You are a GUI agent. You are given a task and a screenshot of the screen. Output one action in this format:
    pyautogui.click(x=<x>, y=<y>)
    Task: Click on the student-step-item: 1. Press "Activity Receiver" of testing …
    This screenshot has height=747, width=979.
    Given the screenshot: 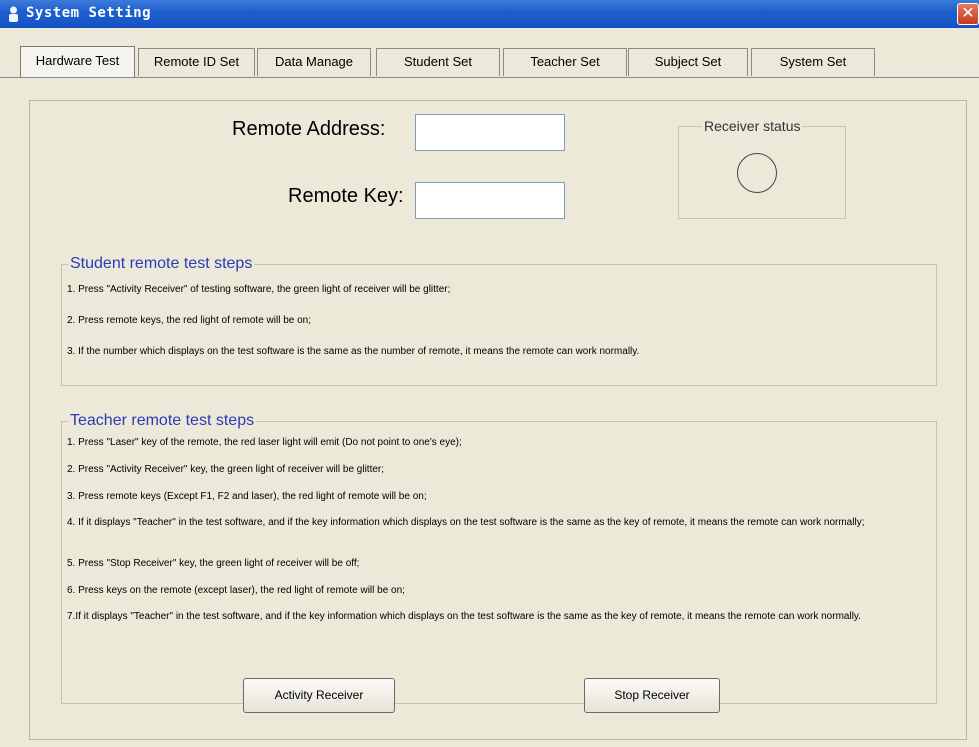 What is the action you would take?
    pyautogui.click(x=259, y=289)
    